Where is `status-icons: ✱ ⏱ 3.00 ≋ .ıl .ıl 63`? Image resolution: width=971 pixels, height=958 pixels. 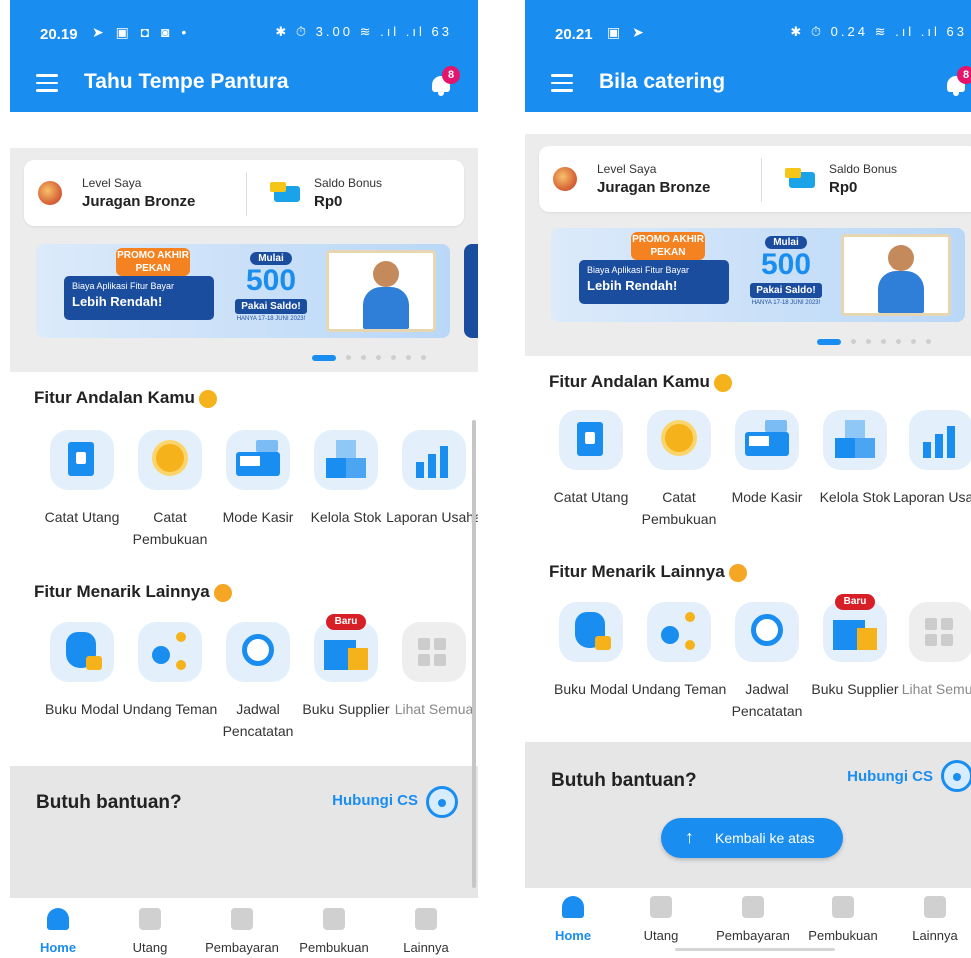 status-icons: ✱ ⏱ 3.00 ≋ .ıl .ıl 63 is located at coordinates (363, 31).